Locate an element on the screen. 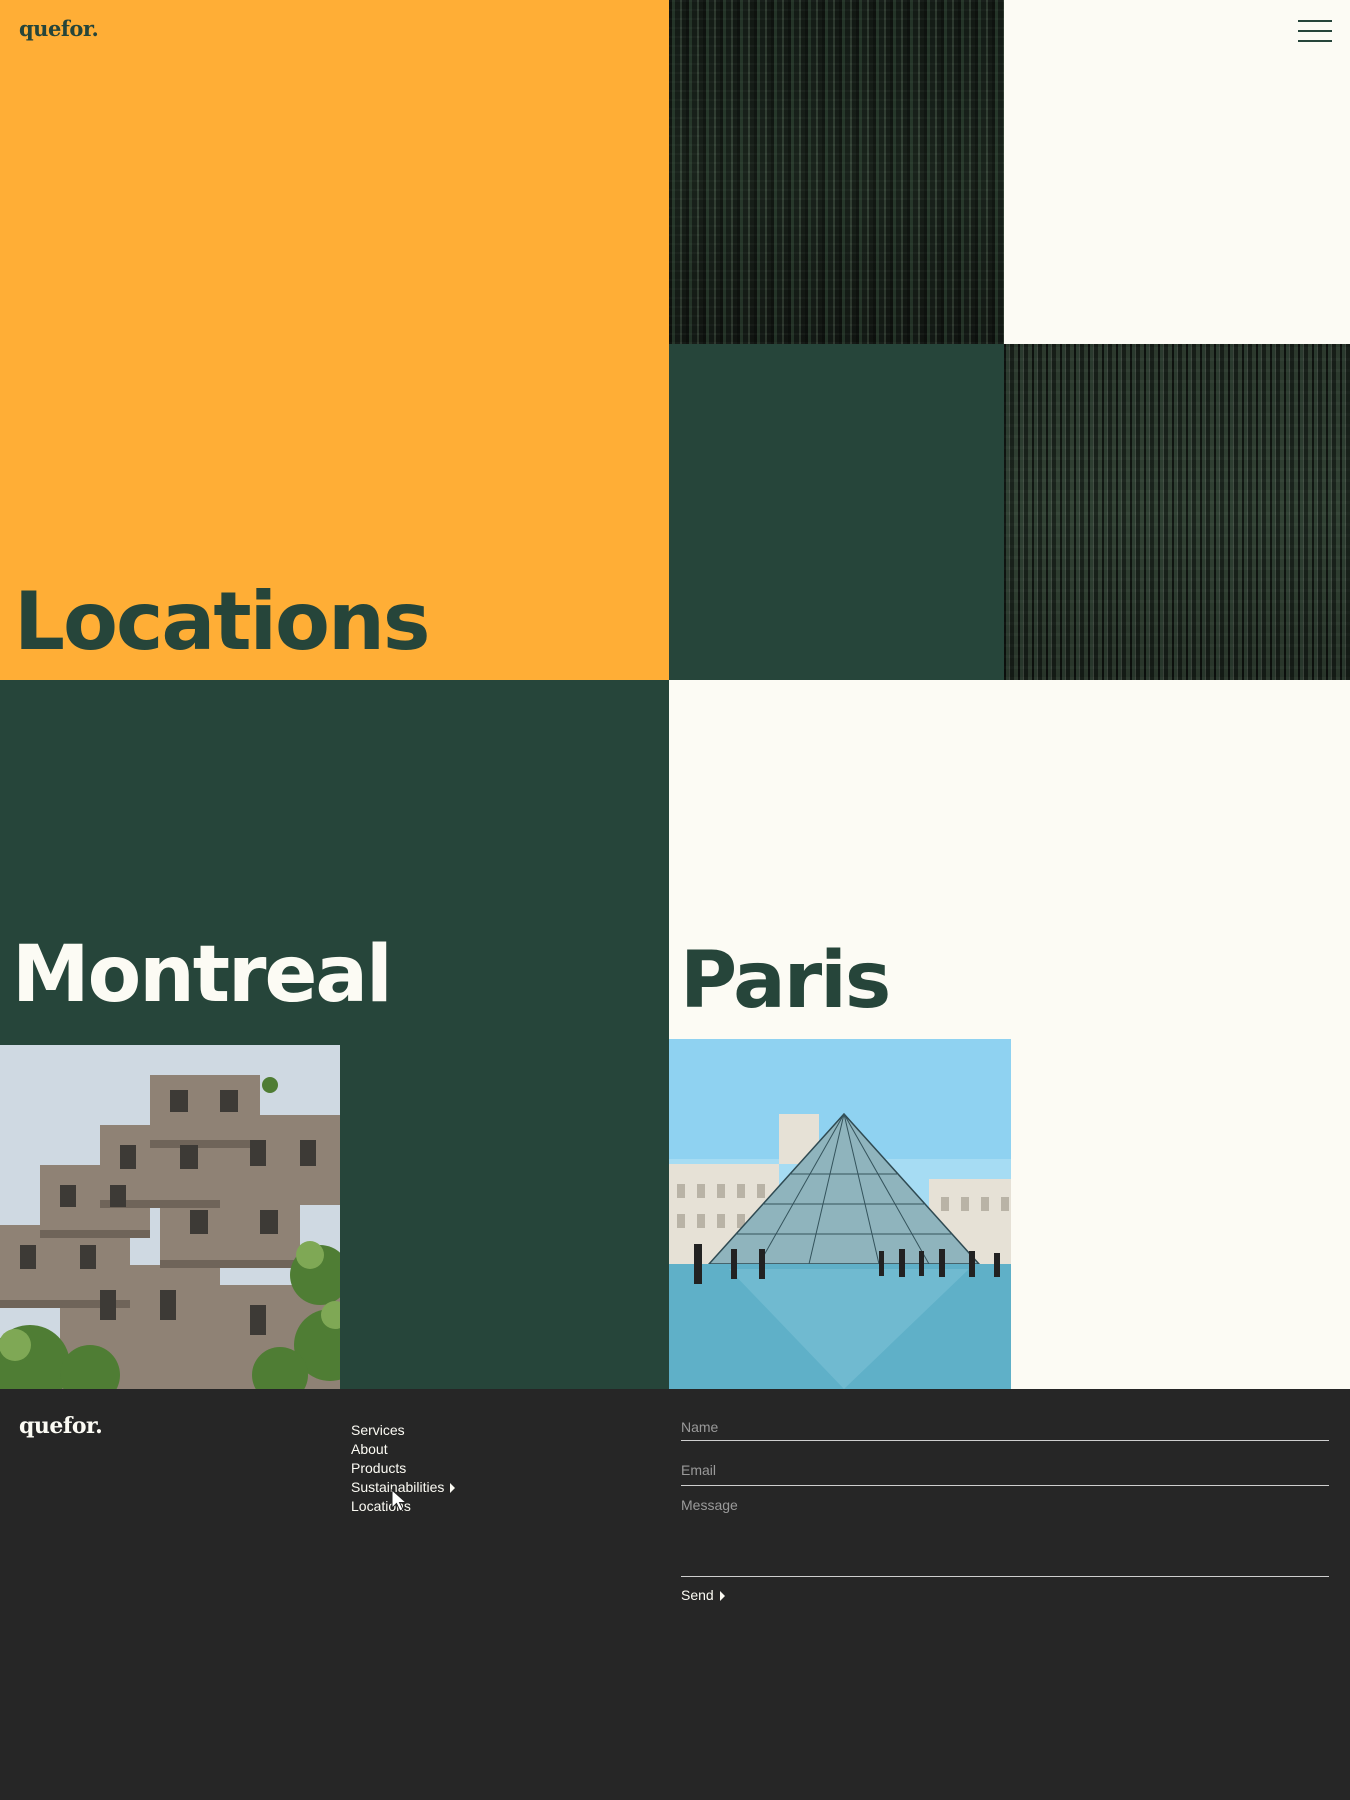  nav-link-services: Services is located at coordinates (378, 1430).